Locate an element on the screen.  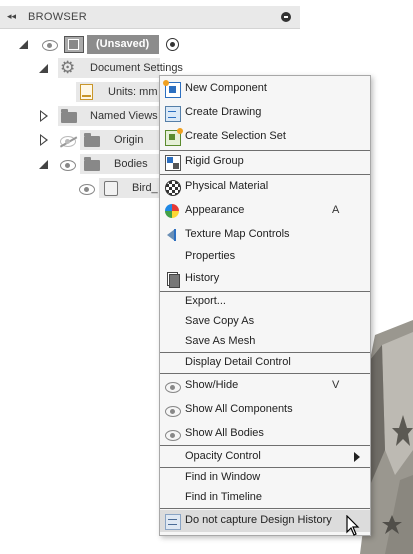
menu-item-label: Save Copy As is located at coordinates (220, 321).